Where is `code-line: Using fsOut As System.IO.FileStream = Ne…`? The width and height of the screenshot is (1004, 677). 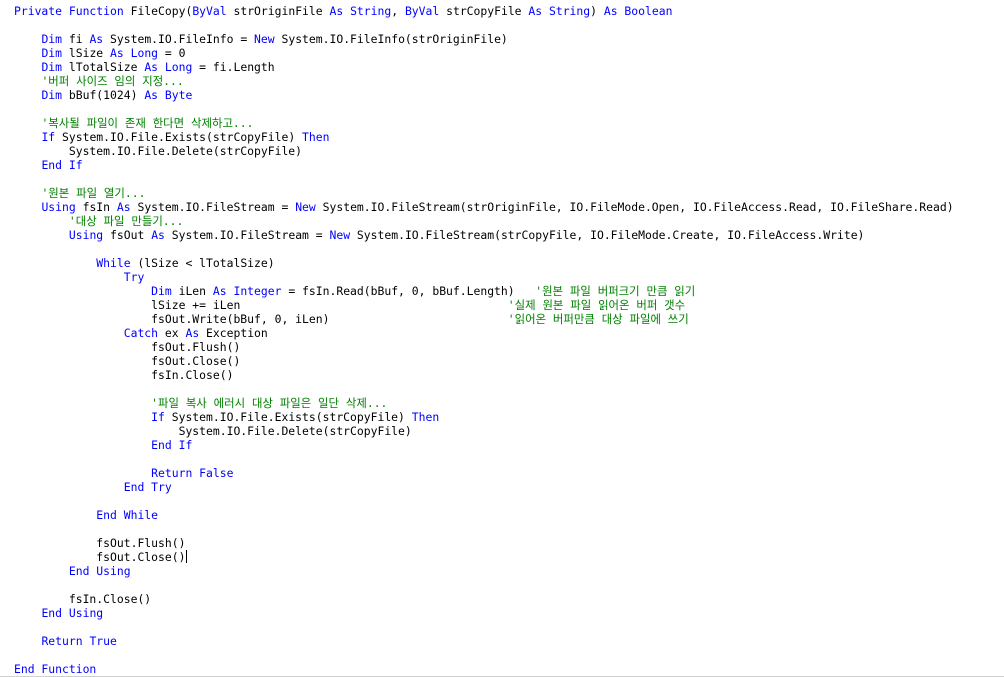
code-line: Using fsOut As System.IO.FileStream = Ne… is located at coordinates (439, 235).